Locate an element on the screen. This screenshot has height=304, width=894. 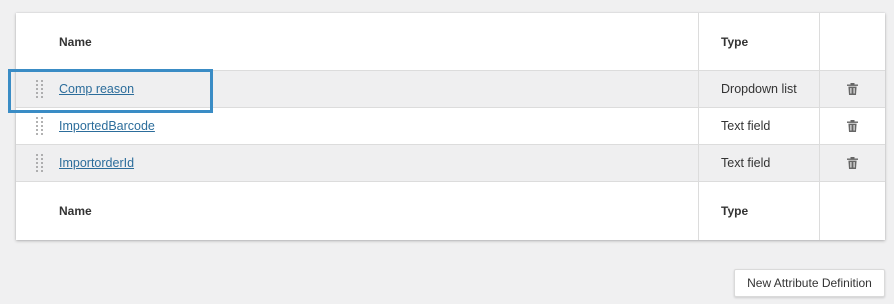
attribute-name-link: Comp reason is located at coordinates (96, 89).